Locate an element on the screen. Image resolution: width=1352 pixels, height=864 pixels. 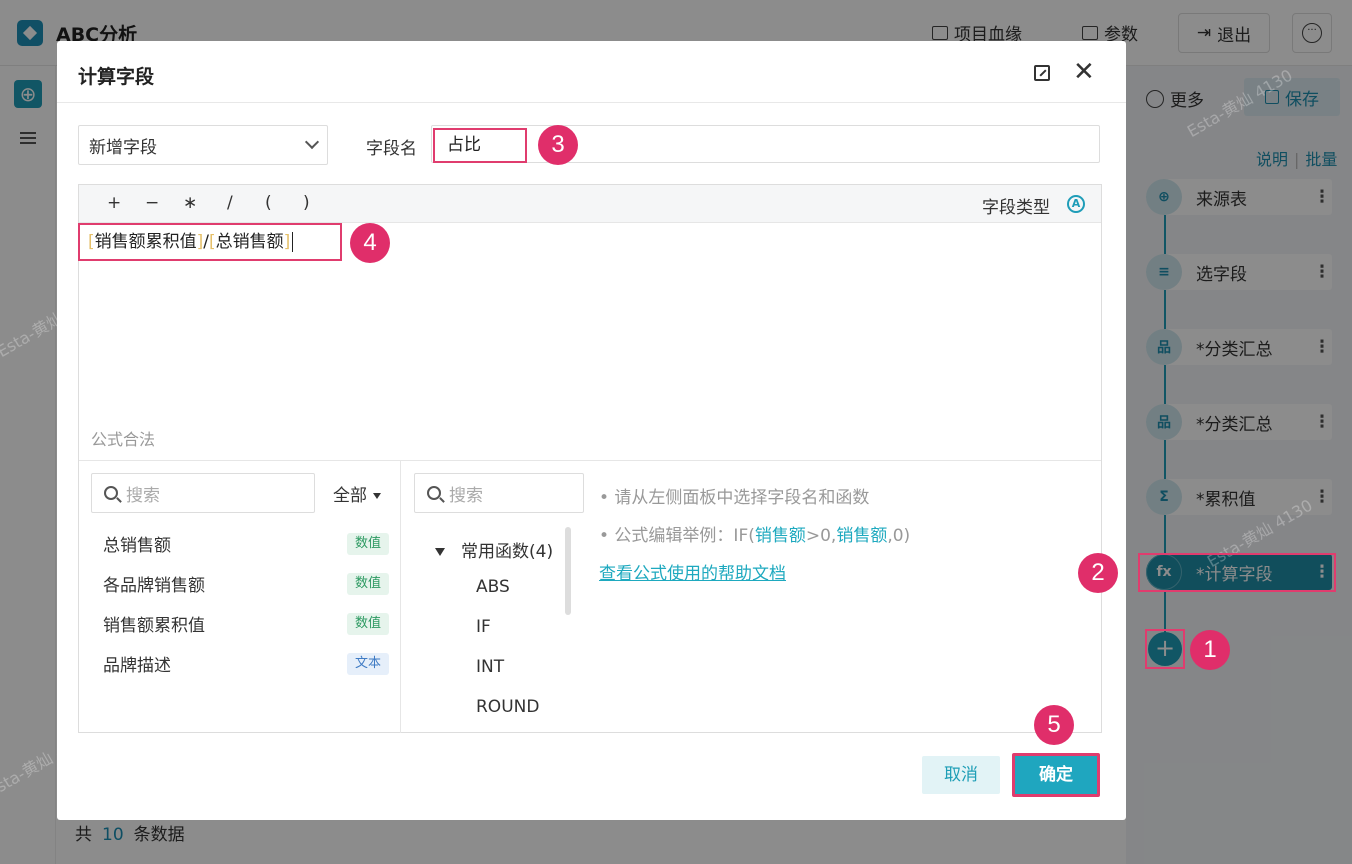
chevron-down-icon is located at coordinates (312, 142).